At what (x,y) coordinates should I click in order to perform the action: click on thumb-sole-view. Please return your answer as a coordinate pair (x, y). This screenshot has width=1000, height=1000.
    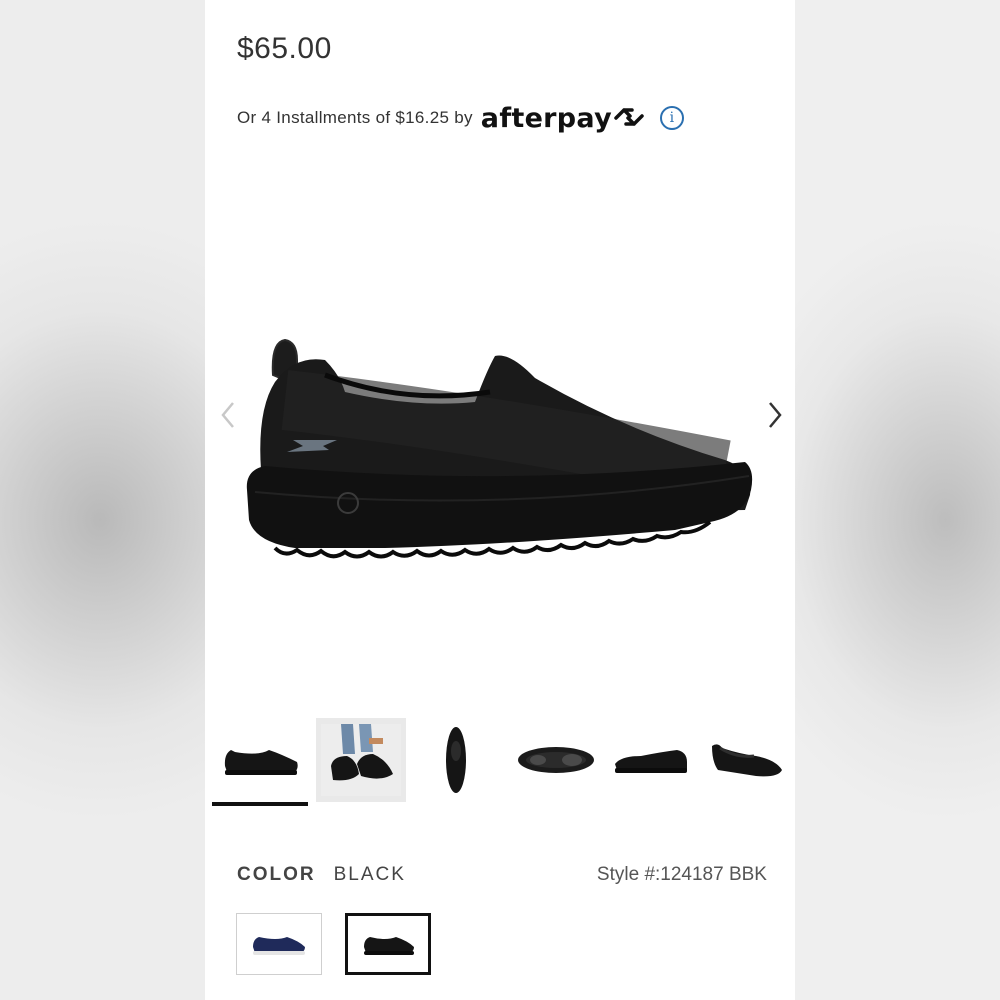
    Looking at the image, I should click on (556, 760).